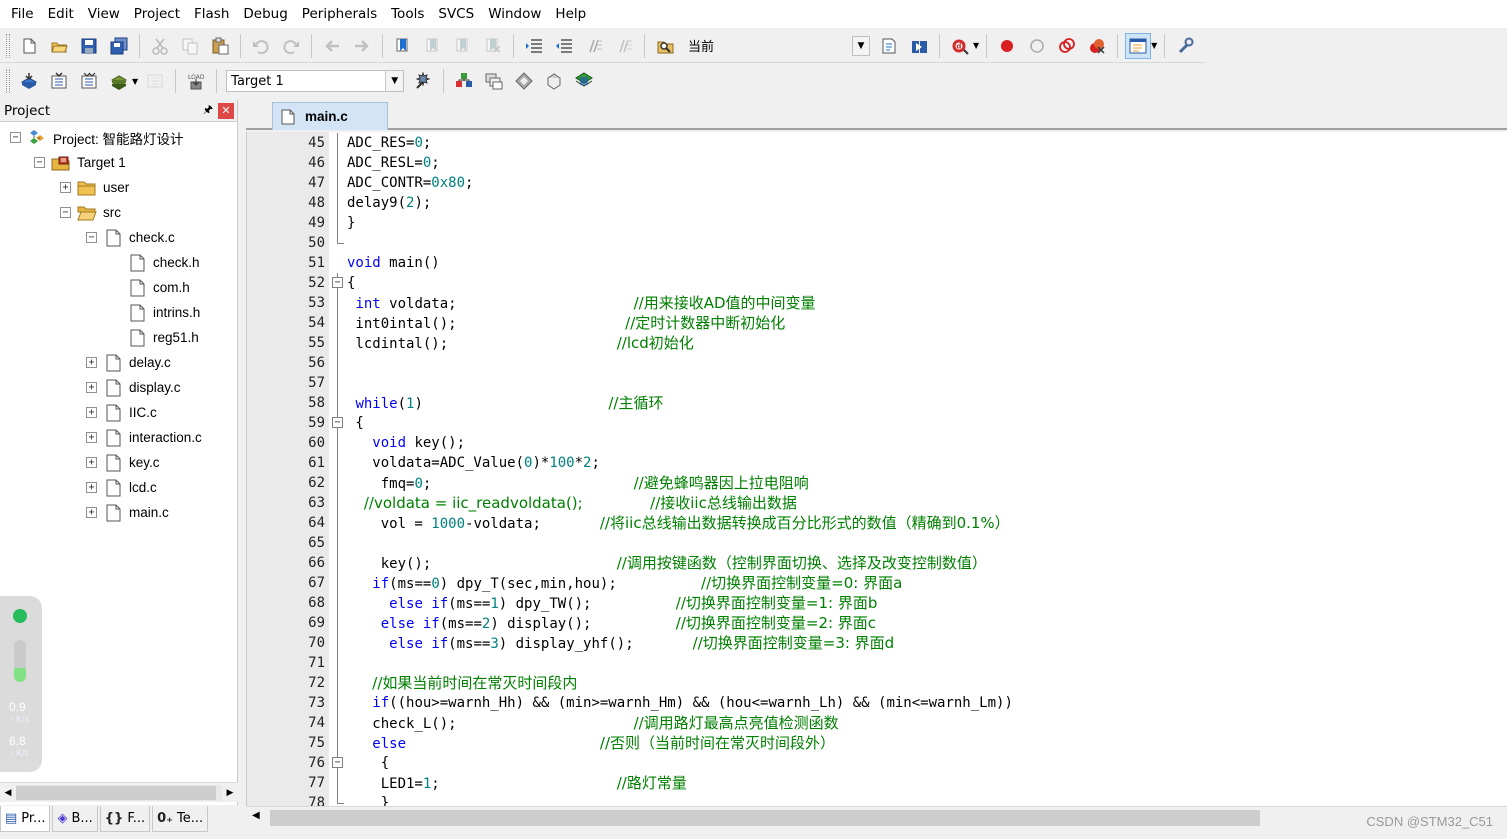 The width and height of the screenshot is (1507, 839). I want to click on tree-item-key-c: + key.c, so click(123, 462).